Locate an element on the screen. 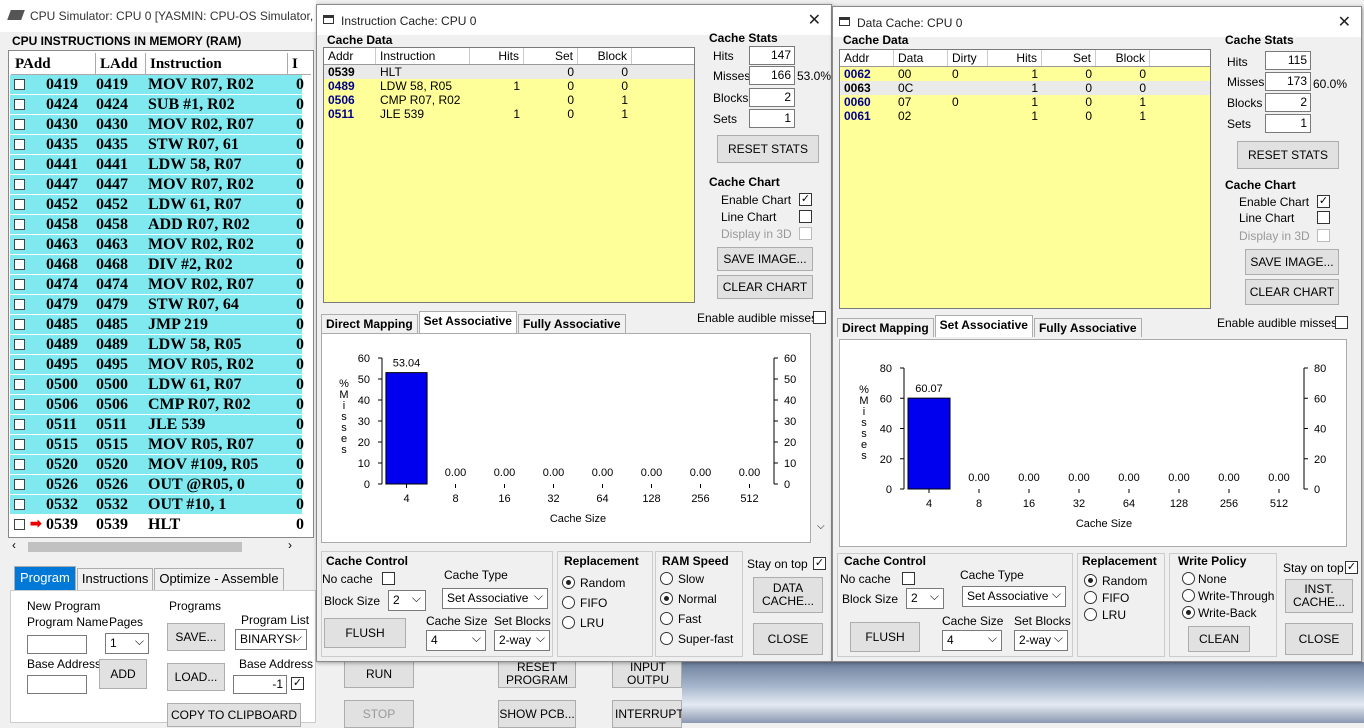 The height and width of the screenshot is (728, 1364). dcache-row: 0062 00 0 1 0 0 is located at coordinates (1025, 74).